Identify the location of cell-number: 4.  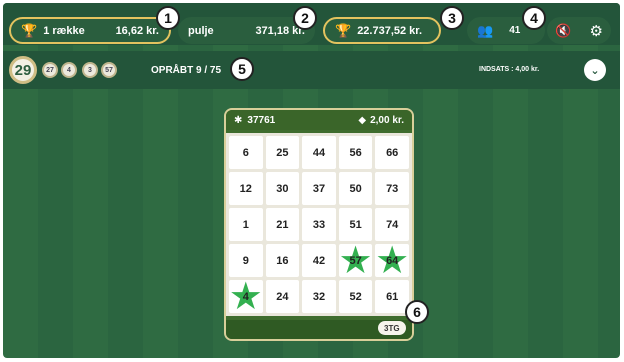
(245, 296).